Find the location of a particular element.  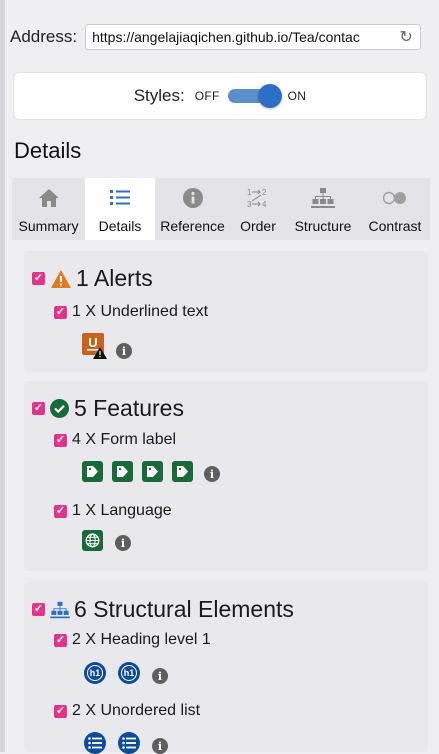

reload-icon: ↻ is located at coordinates (406, 37).